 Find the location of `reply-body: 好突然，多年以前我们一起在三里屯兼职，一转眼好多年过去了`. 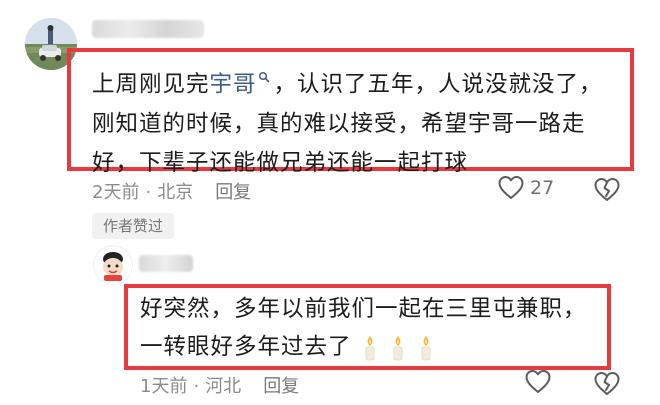

reply-body: 好突然，多年以前我们一起在三里屯兼职，一转眼好多年过去了 is located at coordinates (372, 328).